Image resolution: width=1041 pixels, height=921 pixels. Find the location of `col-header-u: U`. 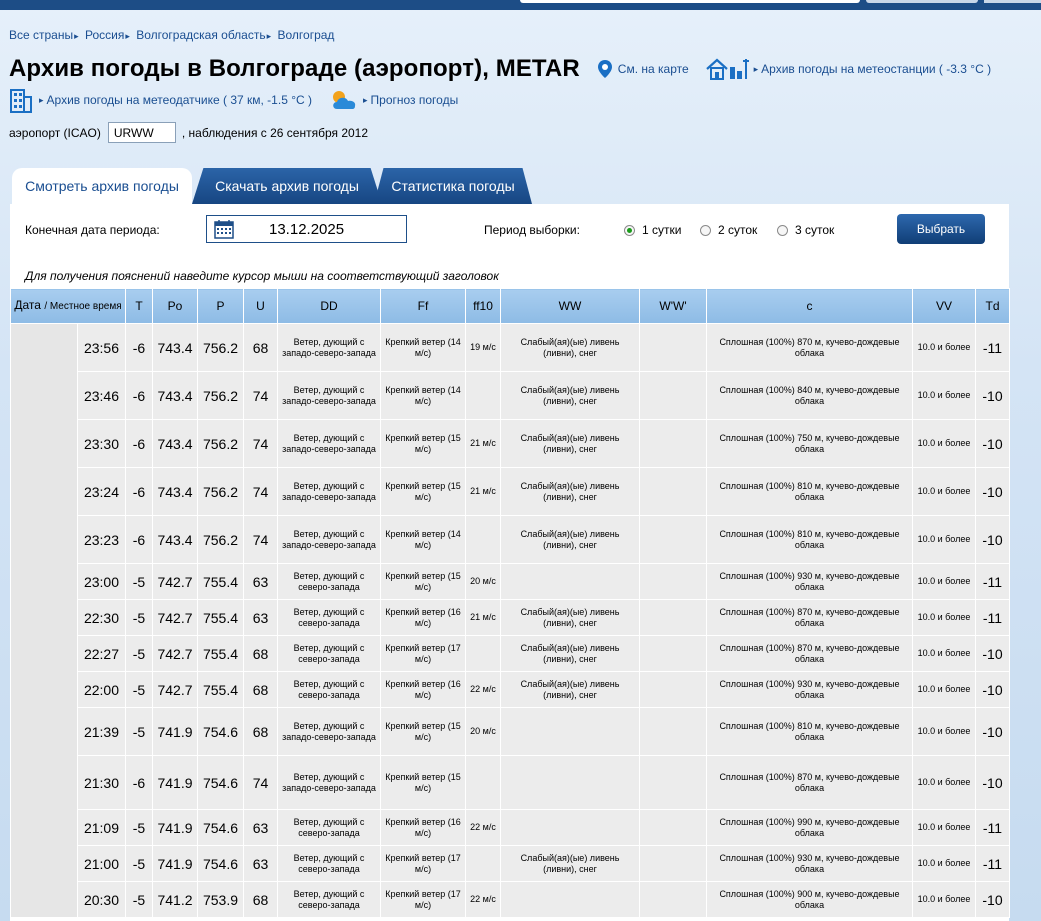

col-header-u: U is located at coordinates (260, 306).